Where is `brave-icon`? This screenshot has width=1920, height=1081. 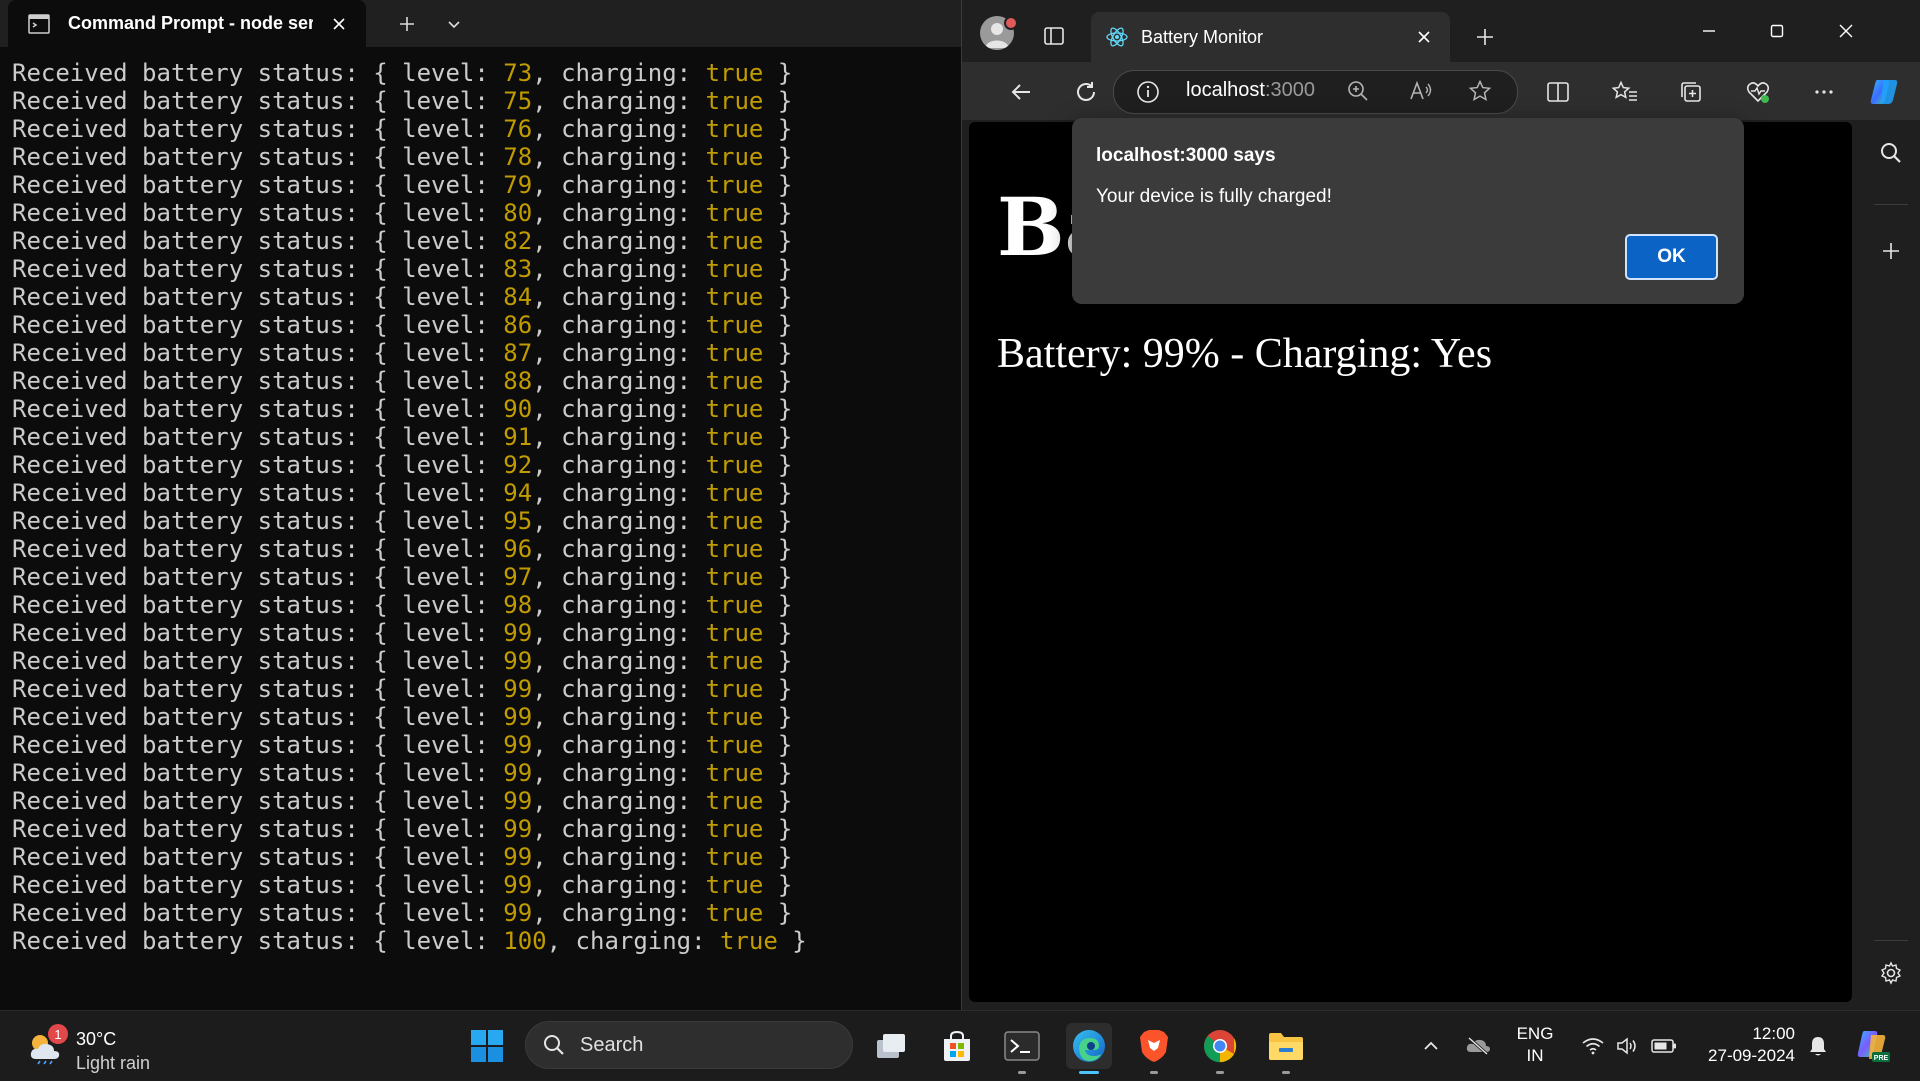 brave-icon is located at coordinates (1154, 1048).